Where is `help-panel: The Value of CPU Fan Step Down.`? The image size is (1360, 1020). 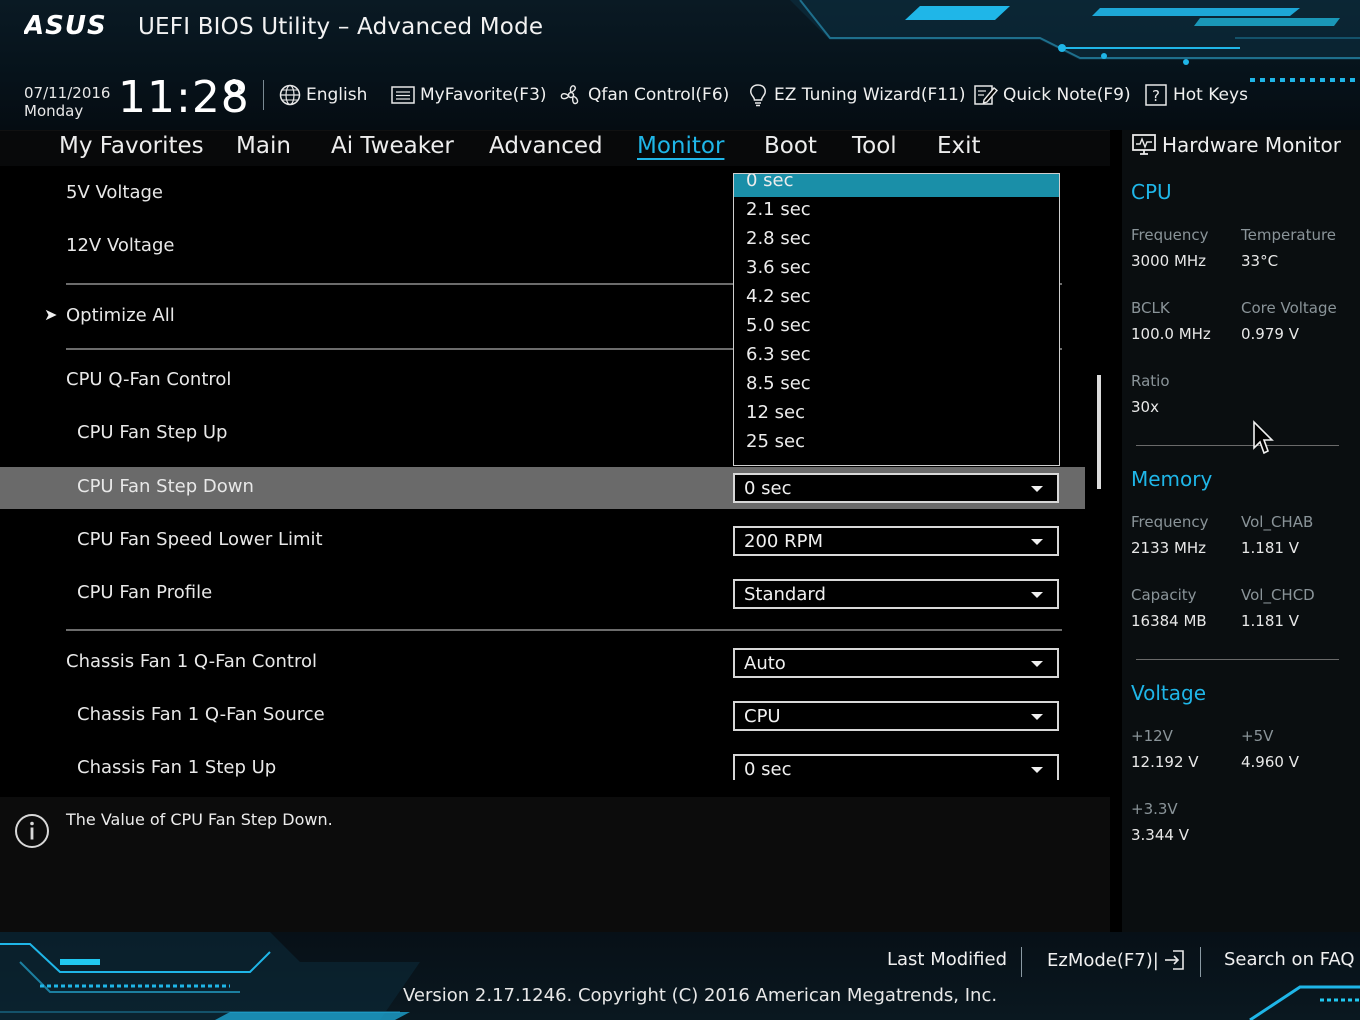 help-panel: The Value of CPU Fan Step Down. is located at coordinates (555, 864).